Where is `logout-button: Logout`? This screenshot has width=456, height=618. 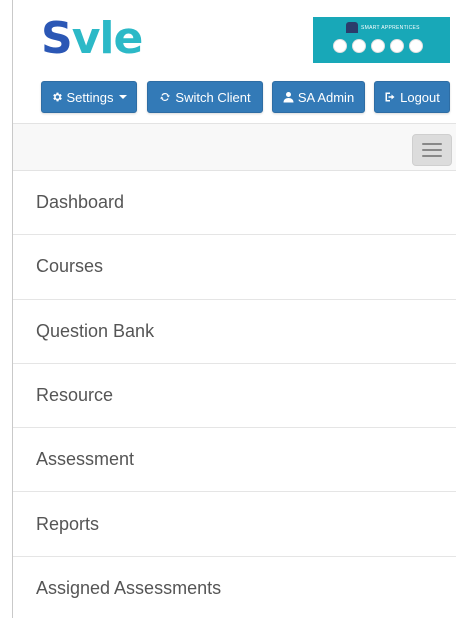
logout-button: Logout is located at coordinates (412, 97).